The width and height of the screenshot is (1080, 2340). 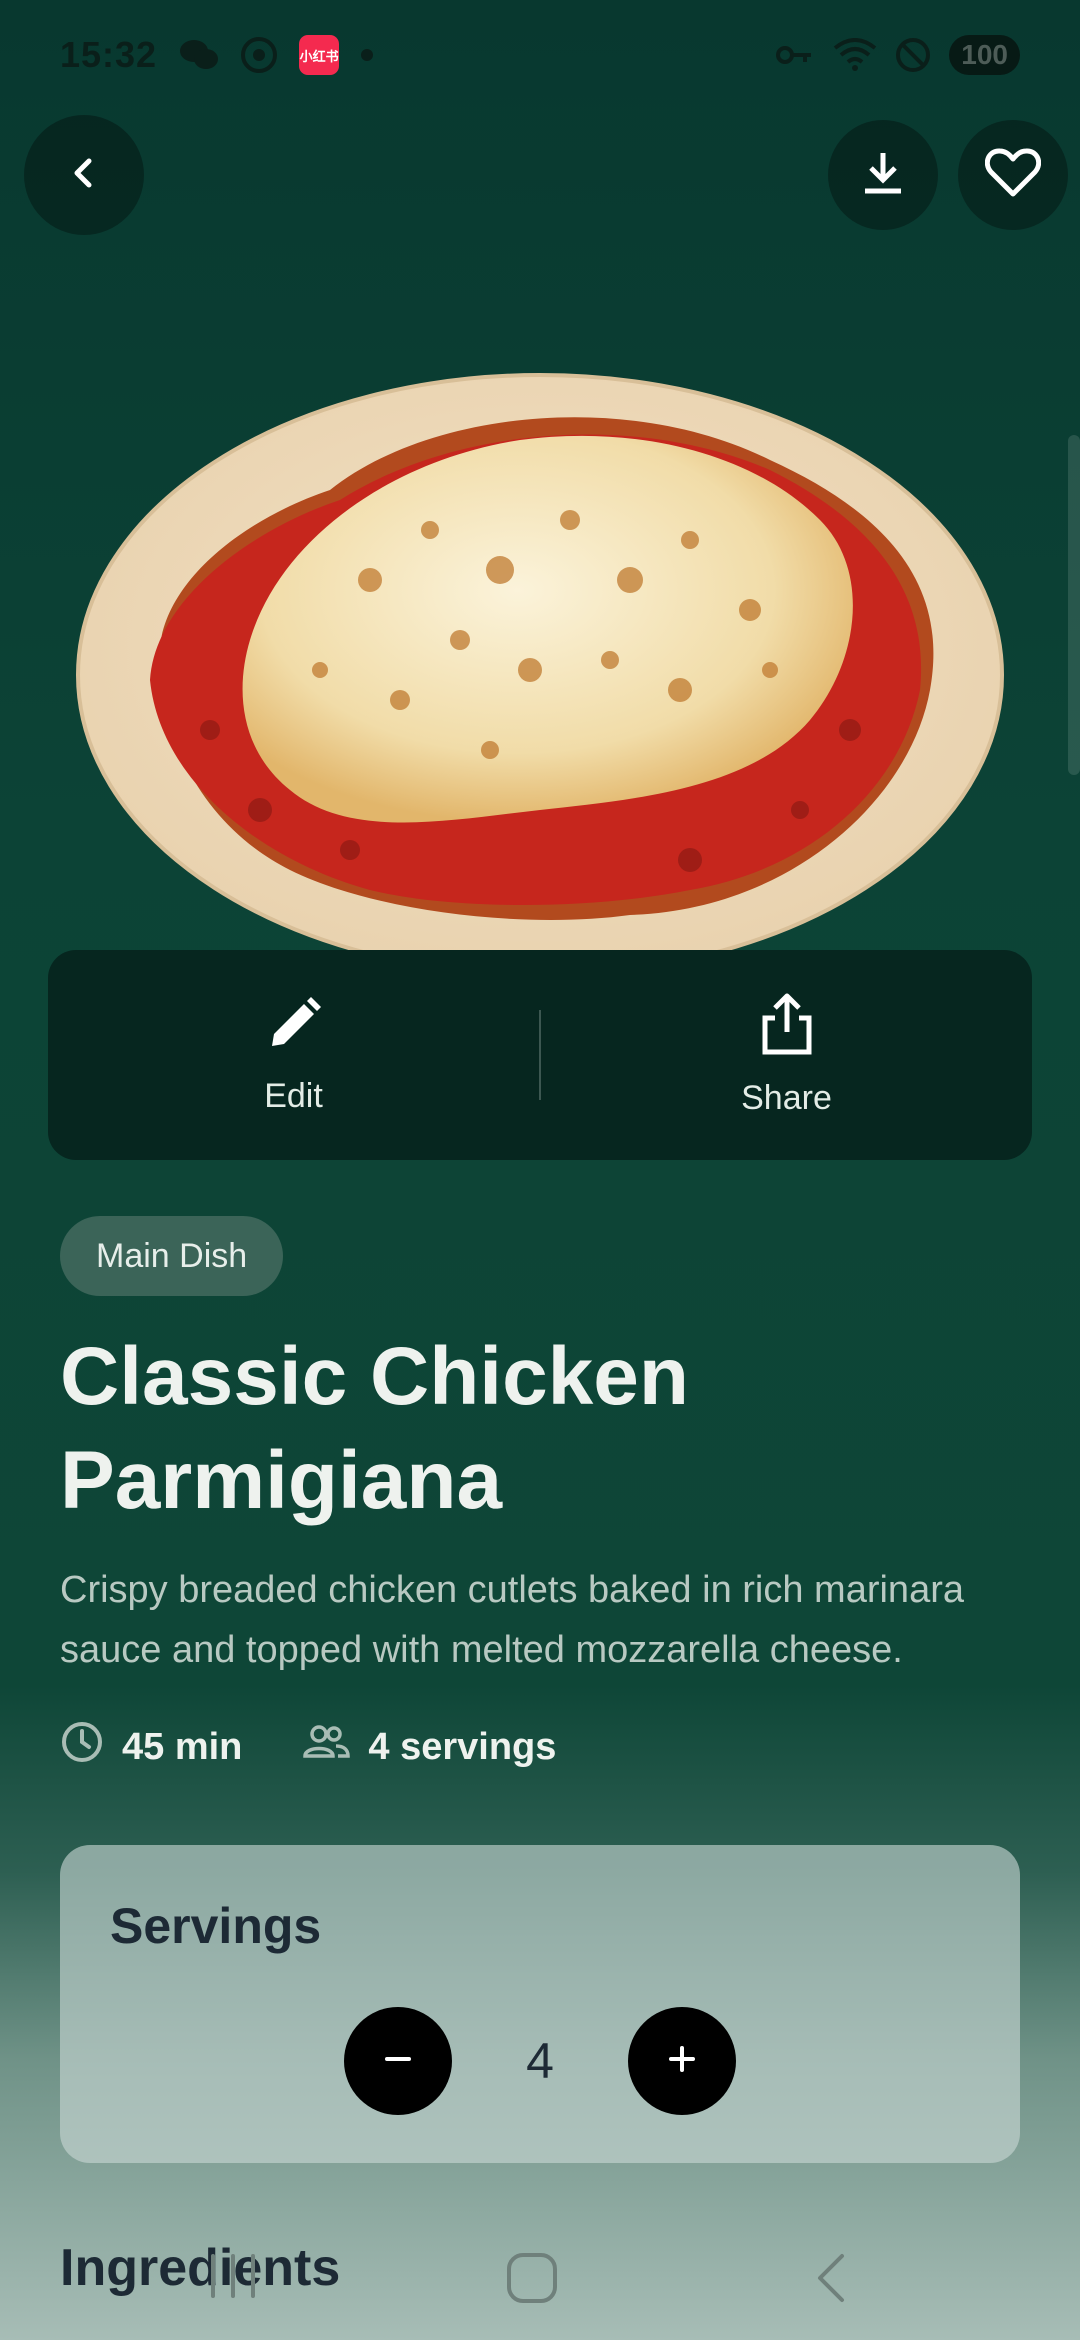 I want to click on edit-button: Edit, so click(x=293, y=1055).